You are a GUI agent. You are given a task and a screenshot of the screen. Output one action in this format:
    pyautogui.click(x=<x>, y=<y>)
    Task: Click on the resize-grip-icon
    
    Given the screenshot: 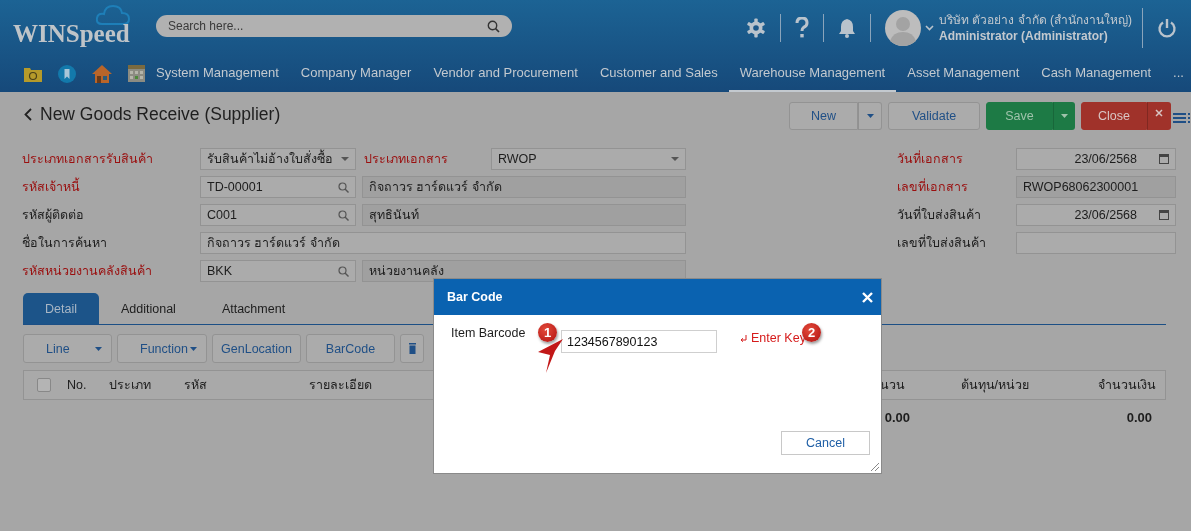 What is the action you would take?
    pyautogui.click(x=875, y=467)
    